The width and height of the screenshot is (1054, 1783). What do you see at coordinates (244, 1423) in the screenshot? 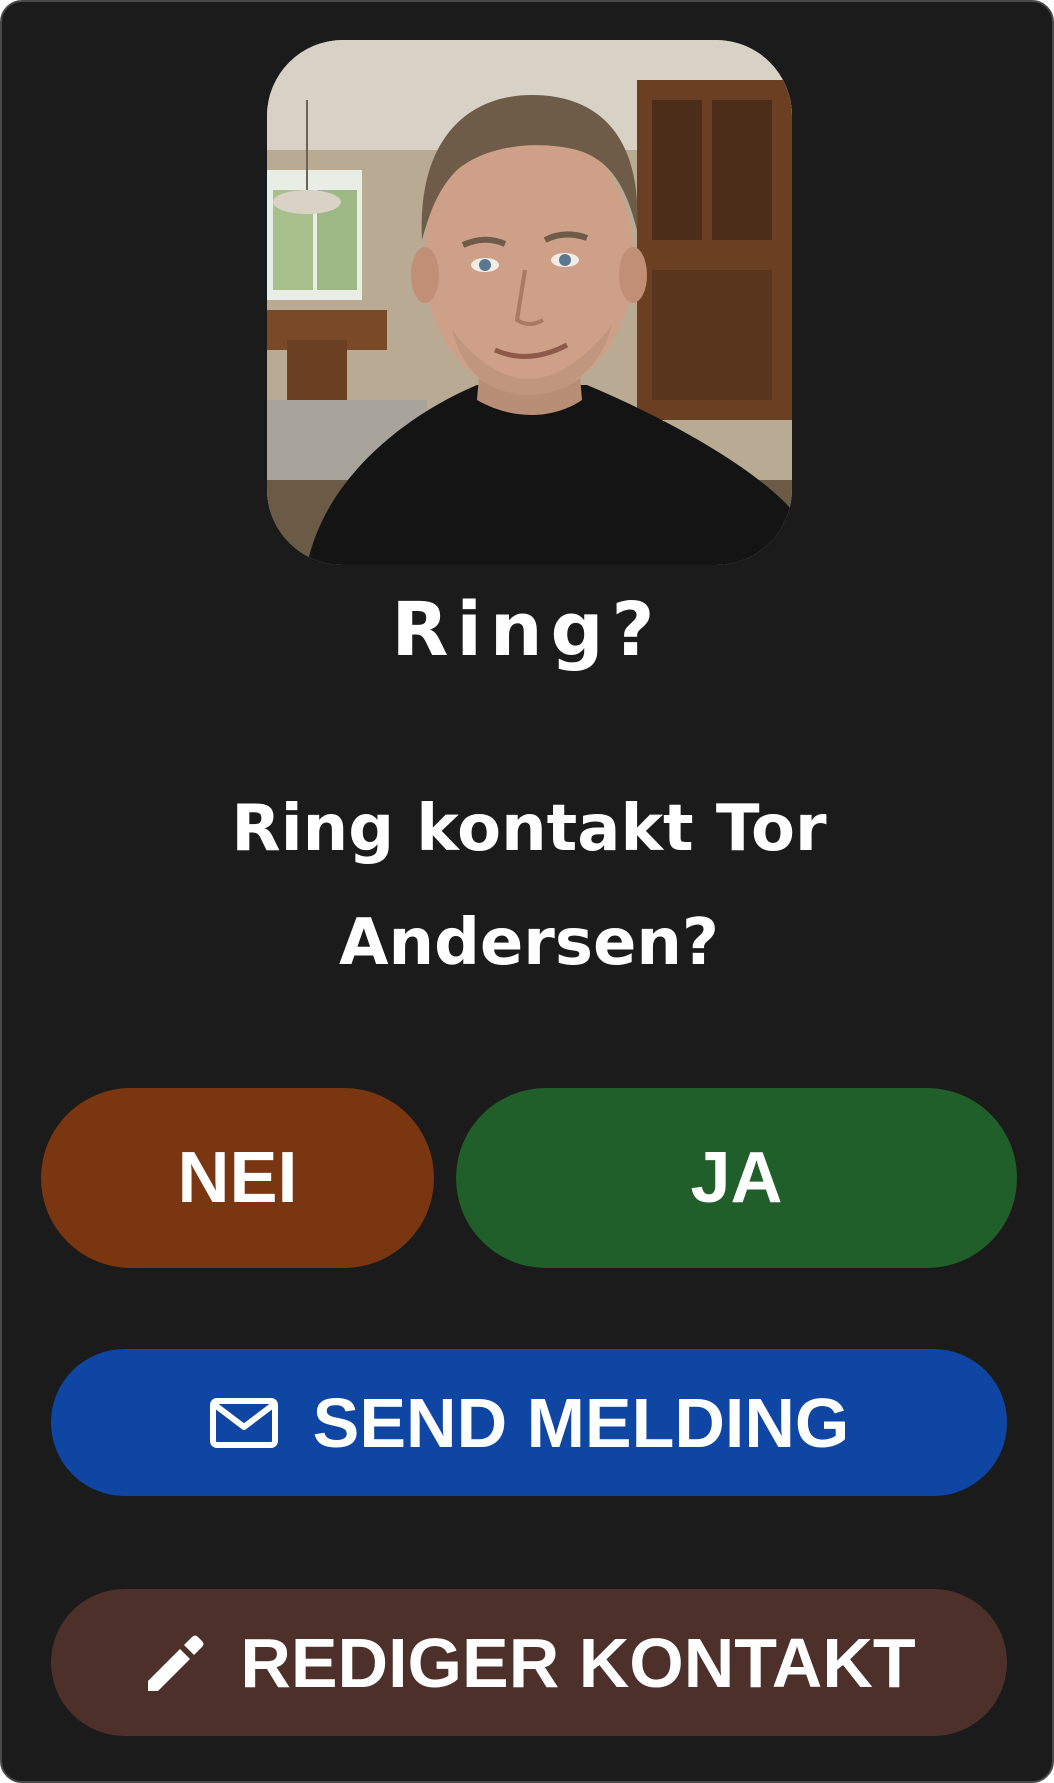
I see `mail-icon` at bounding box center [244, 1423].